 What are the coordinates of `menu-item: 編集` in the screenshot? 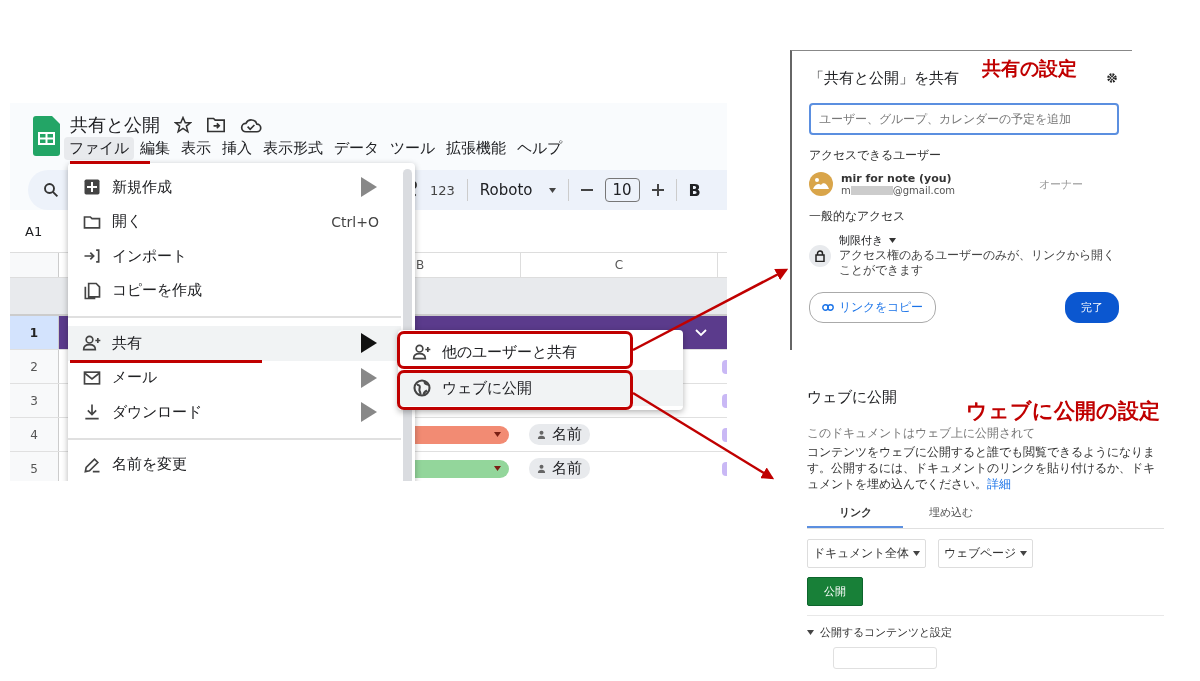 It's located at (155, 148).